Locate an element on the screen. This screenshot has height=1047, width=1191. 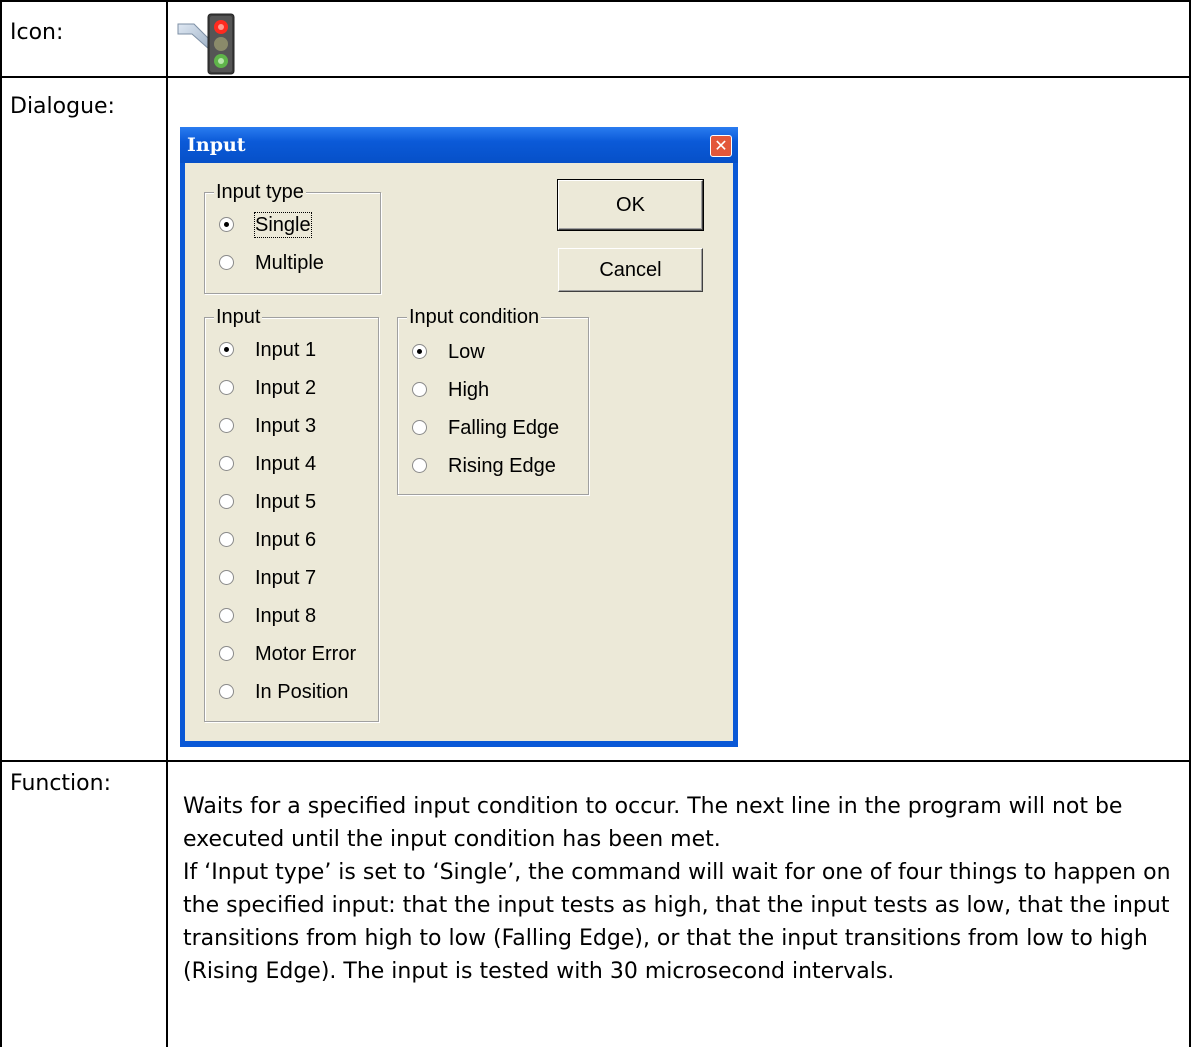
radio-label-single: Single is located at coordinates (283, 225).